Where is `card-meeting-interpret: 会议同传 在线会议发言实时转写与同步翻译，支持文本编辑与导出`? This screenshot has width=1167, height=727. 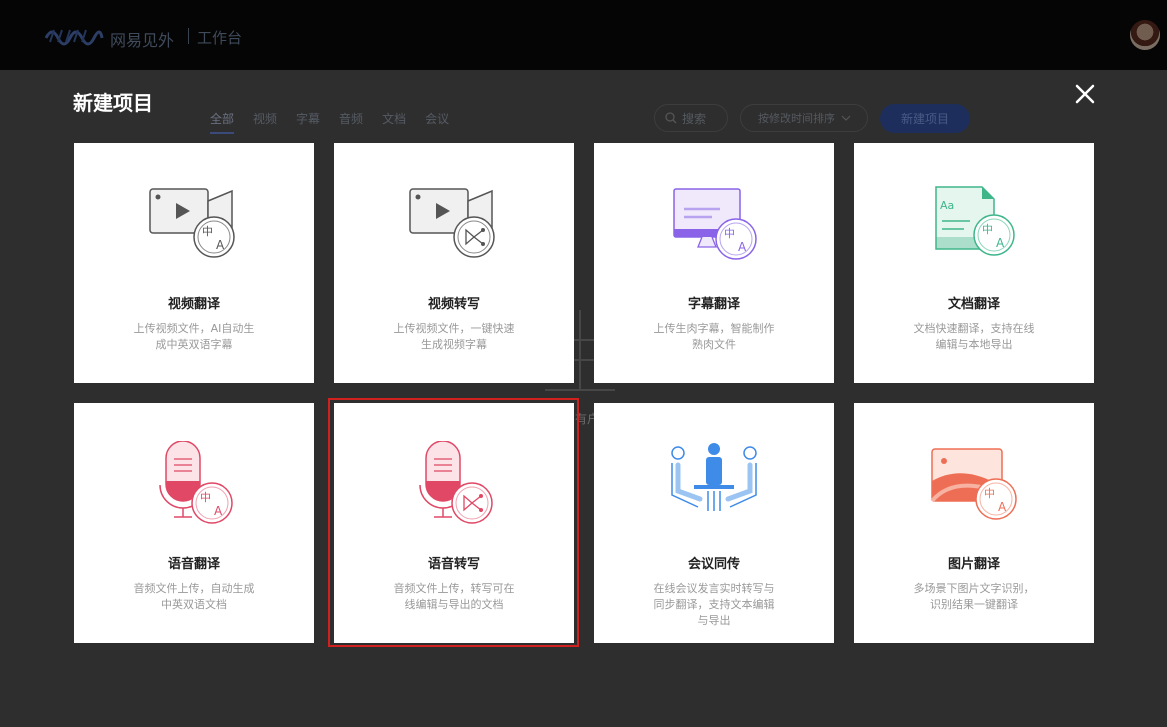 card-meeting-interpret: 会议同传 在线会议发言实时转写与同步翻译，支持文本编辑与导出 is located at coordinates (714, 523).